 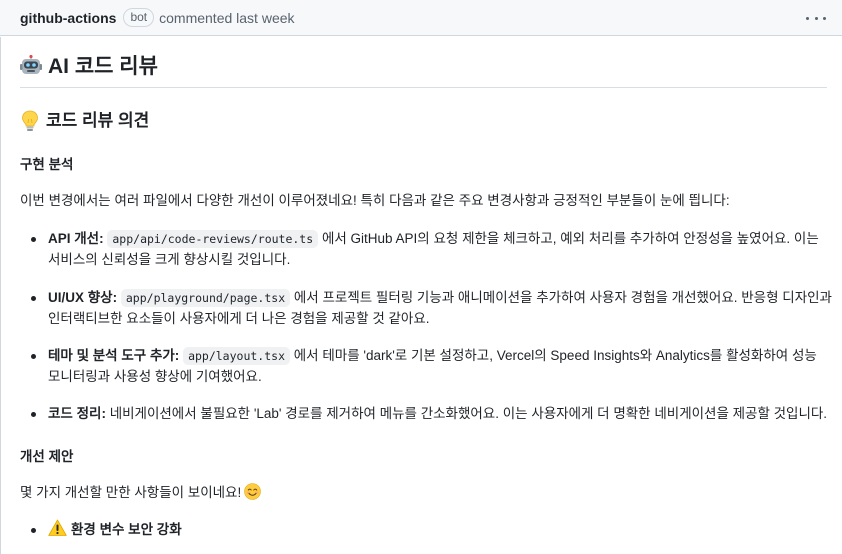 I want to click on list-item-continuation: 인터랙티브한 요소들이 사용자에게 더 나은 경험을 제공할 것 같아요., so click(x=239, y=318).